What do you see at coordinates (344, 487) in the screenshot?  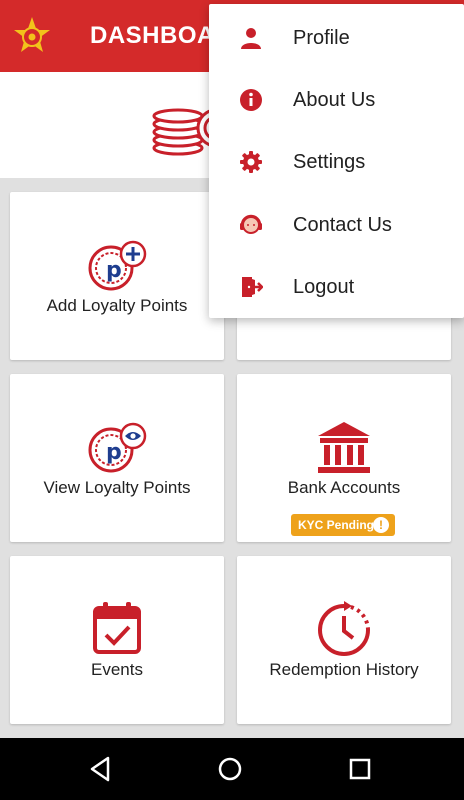 I see `card-label: Bank Accounts` at bounding box center [344, 487].